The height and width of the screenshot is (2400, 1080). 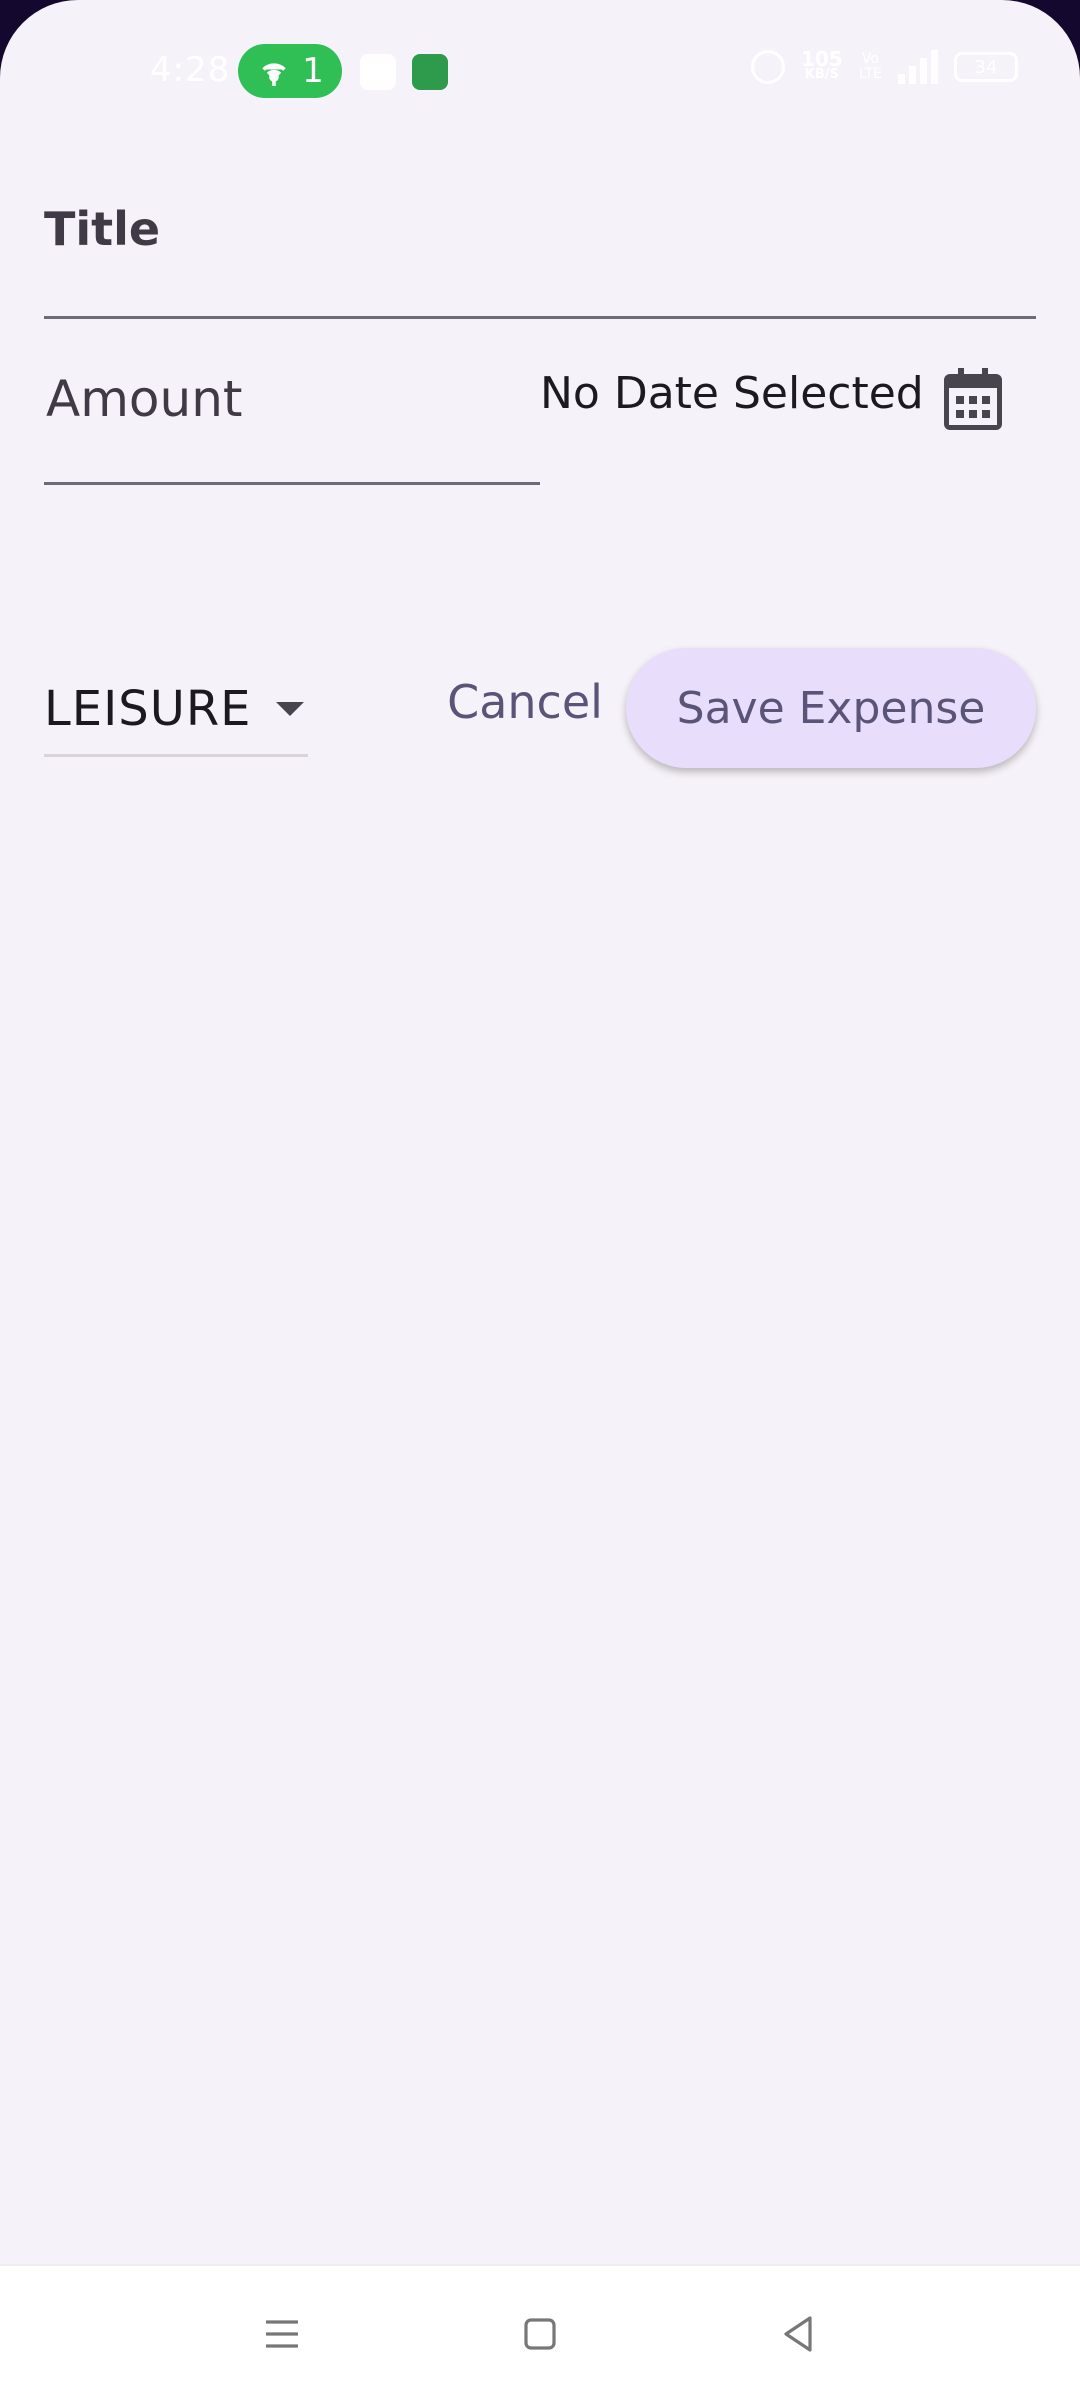 What do you see at coordinates (430, 72) in the screenshot?
I see `app-notification-icon` at bounding box center [430, 72].